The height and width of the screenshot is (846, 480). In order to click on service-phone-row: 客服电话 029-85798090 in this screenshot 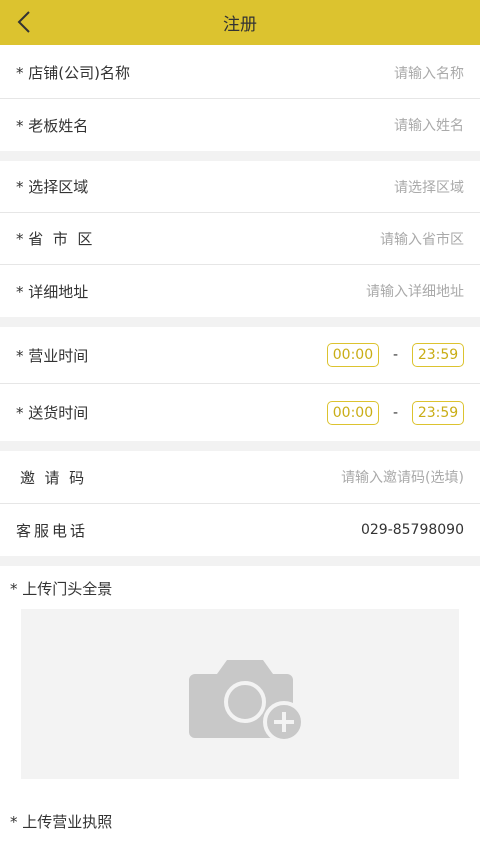, I will do `click(240, 530)`.